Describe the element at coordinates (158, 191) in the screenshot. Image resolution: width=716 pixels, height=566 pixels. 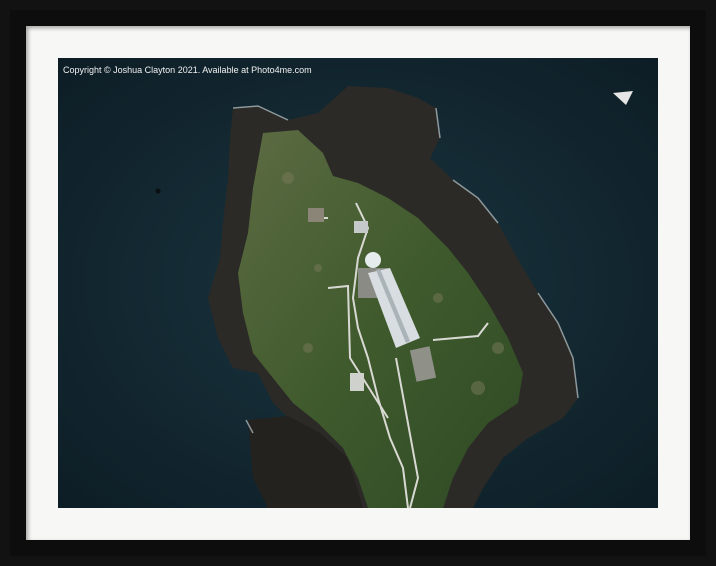
I see `buoy` at that location.